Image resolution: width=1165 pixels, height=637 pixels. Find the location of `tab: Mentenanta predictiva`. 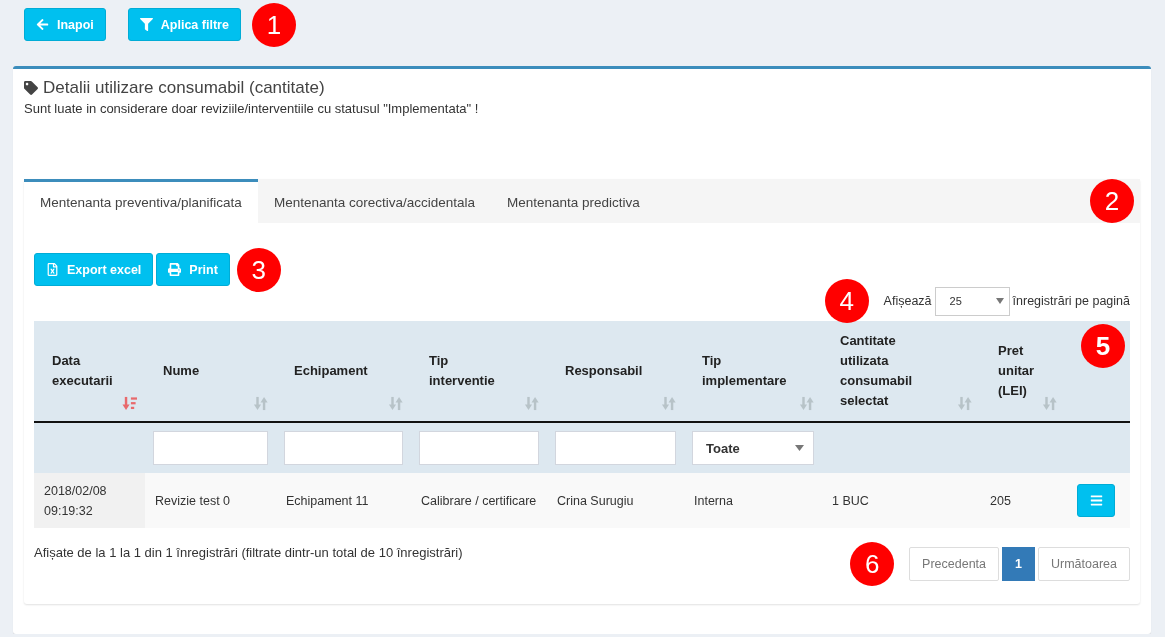

tab: Mentenanta predictiva is located at coordinates (573, 201).